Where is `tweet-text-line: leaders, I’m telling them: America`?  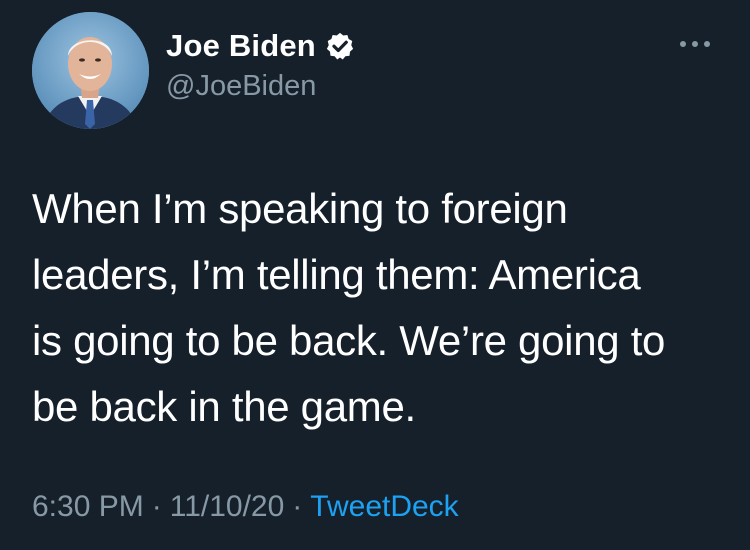 tweet-text-line: leaders, I’m telling them: America is located at coordinates (336, 274).